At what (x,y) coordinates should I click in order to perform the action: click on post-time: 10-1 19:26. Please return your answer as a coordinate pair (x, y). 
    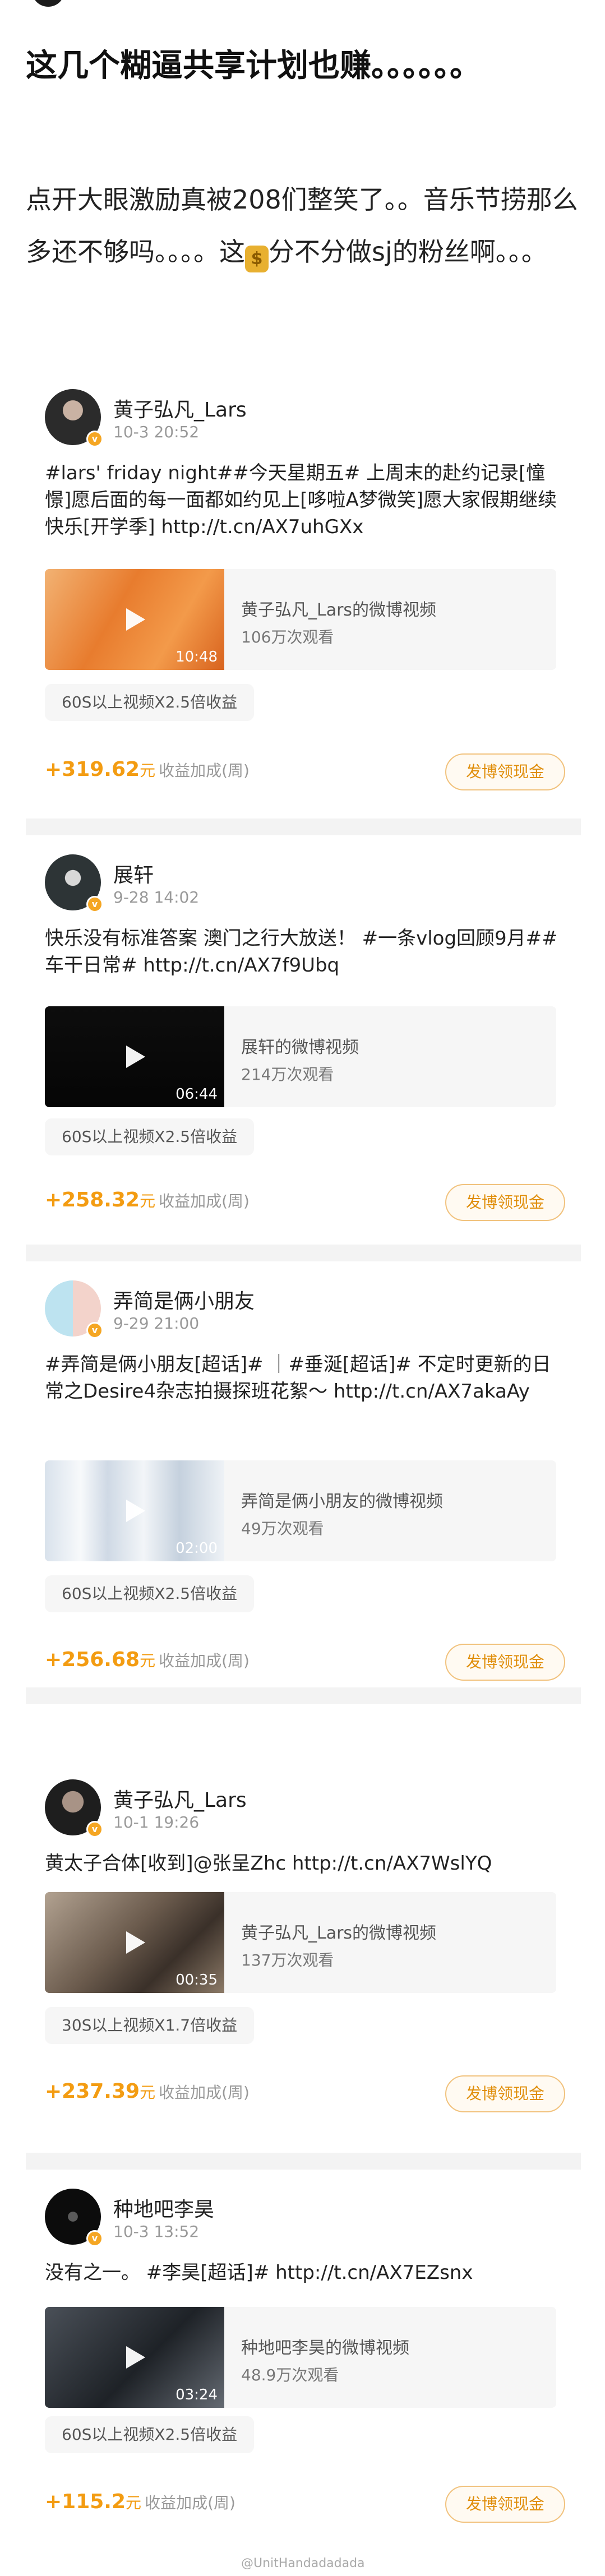
    Looking at the image, I should click on (157, 1822).